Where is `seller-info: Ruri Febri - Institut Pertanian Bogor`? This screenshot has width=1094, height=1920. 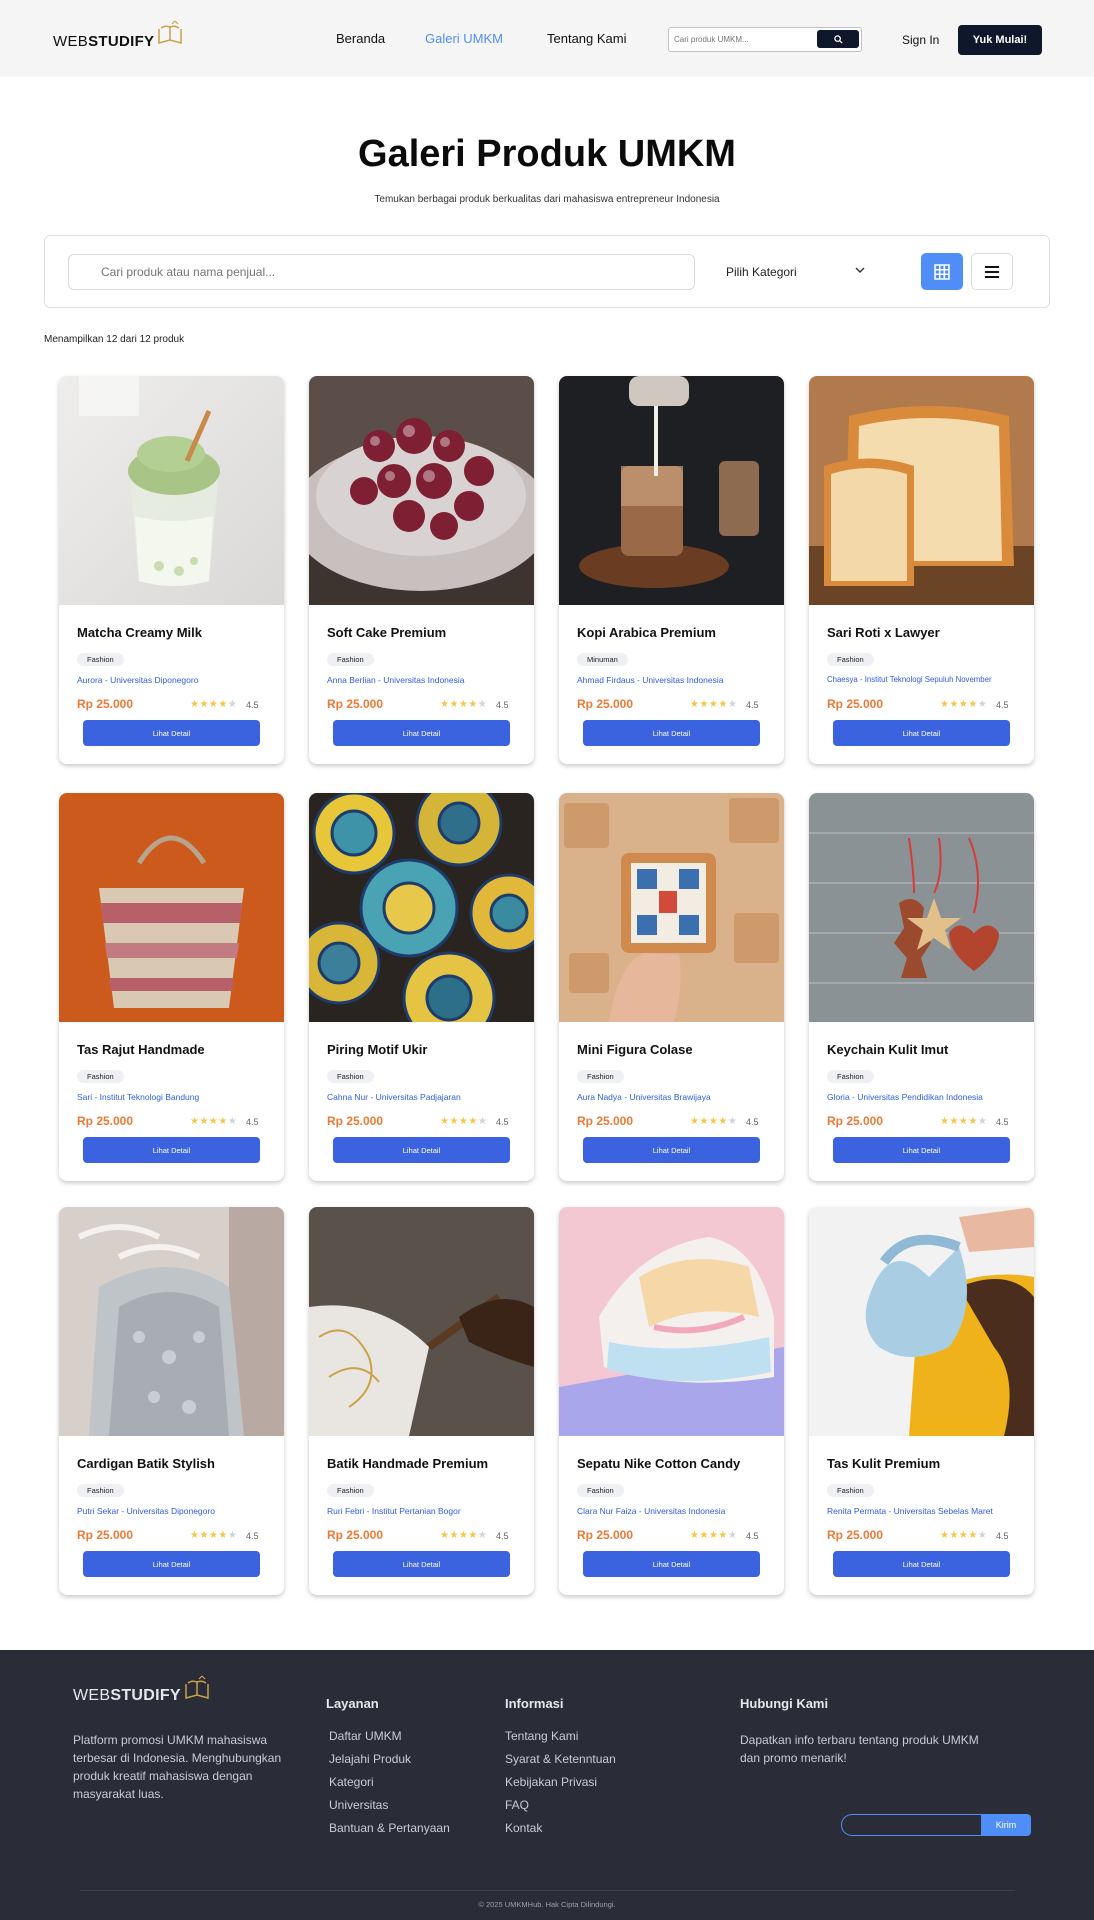
seller-info: Ruri Febri - Institut Pertanian Bogor is located at coordinates (394, 1511).